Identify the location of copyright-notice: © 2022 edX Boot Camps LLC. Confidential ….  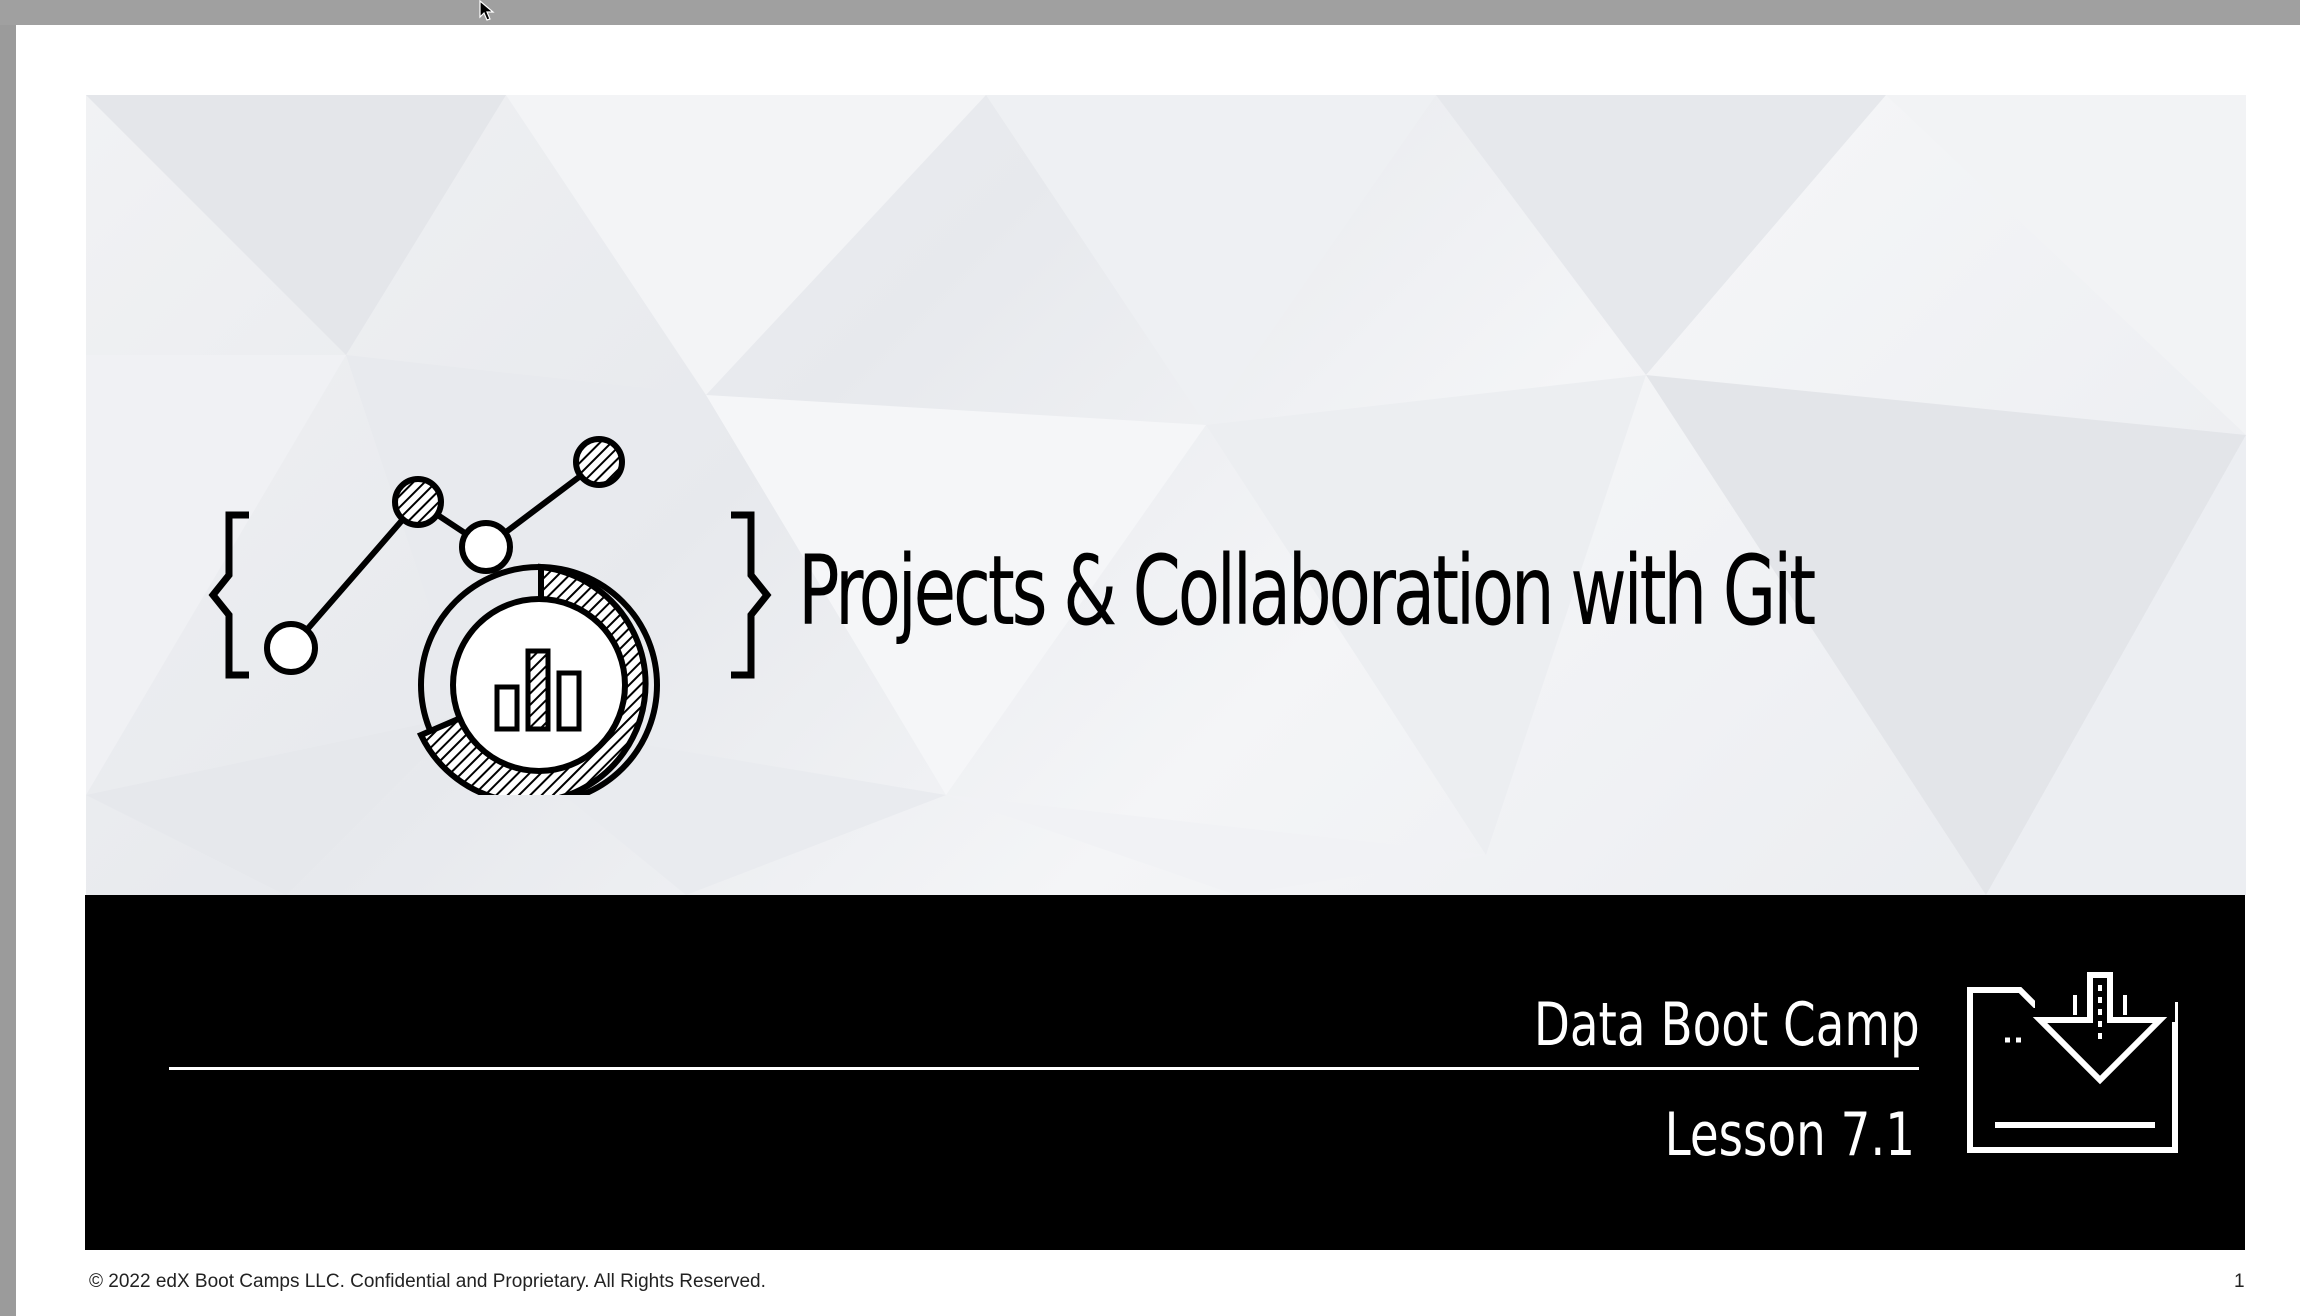
(427, 1281).